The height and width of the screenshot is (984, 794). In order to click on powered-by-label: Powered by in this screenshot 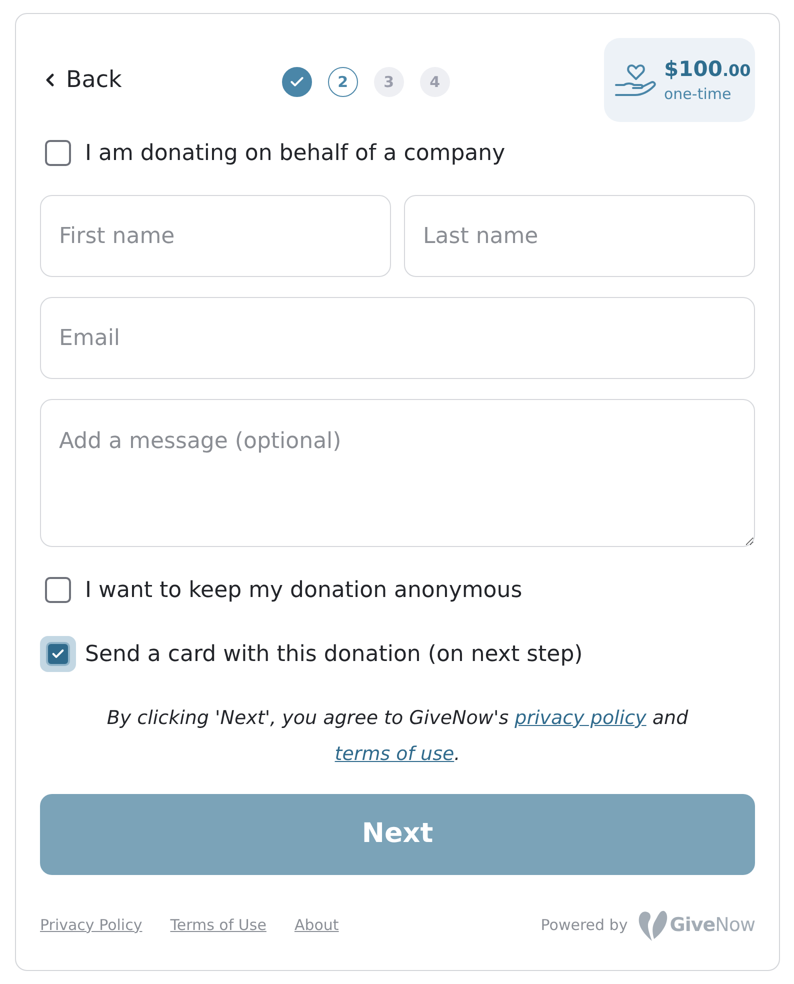, I will do `click(584, 925)`.